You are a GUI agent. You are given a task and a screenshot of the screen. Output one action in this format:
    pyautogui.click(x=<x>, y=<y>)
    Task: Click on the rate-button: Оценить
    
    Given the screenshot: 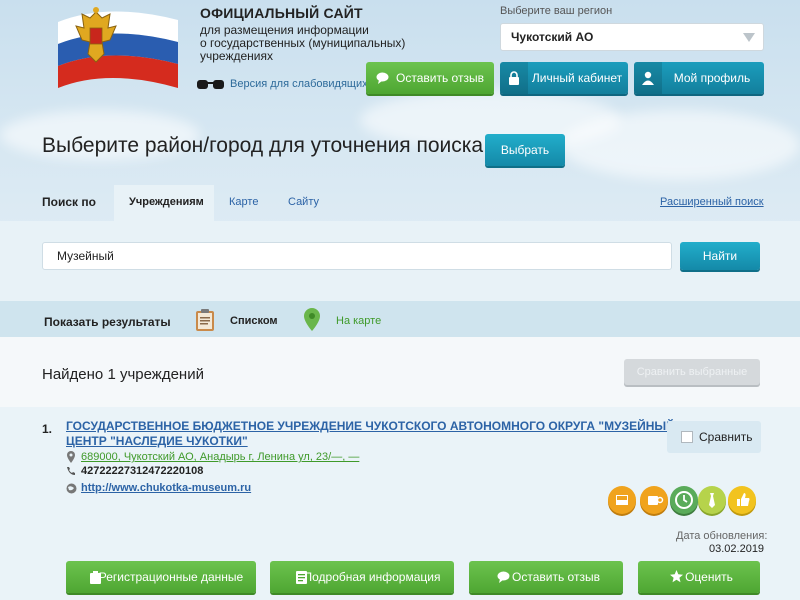 What is the action you would take?
    pyautogui.click(x=699, y=577)
    